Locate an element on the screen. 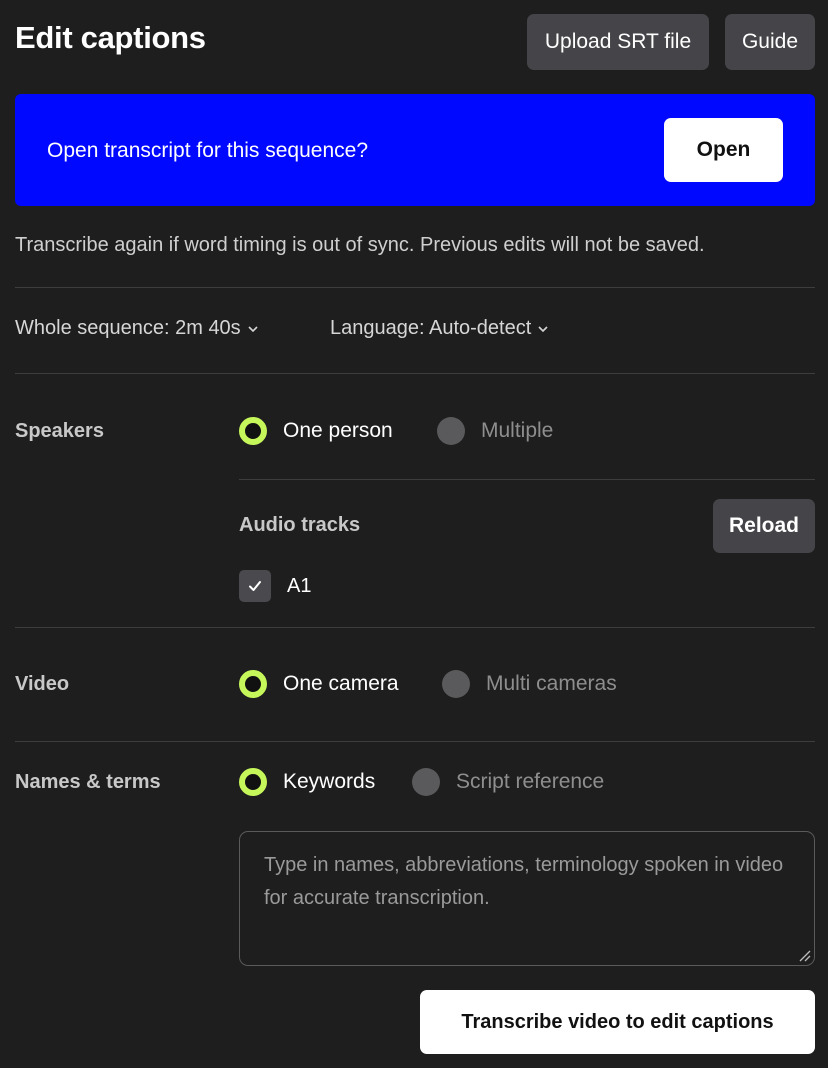 Image resolution: width=828 pixels, height=1068 pixels. radio-label: Multiple is located at coordinates (517, 430).